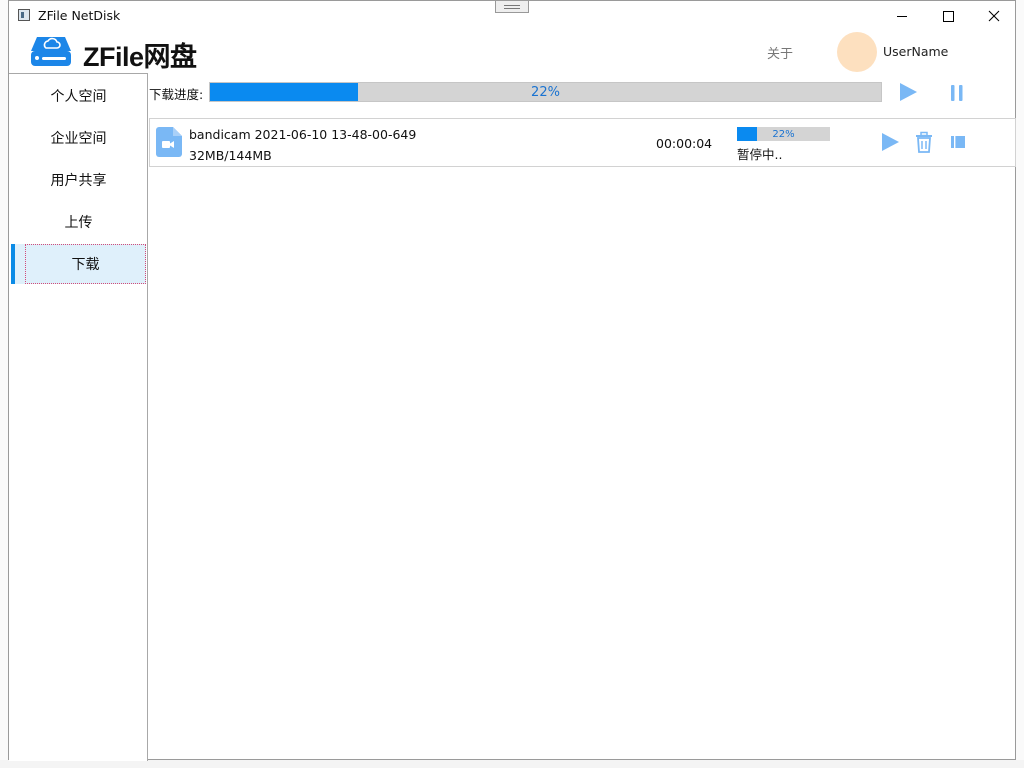 This screenshot has height=768, width=1024. I want to click on minimize-button, so click(902, 16).